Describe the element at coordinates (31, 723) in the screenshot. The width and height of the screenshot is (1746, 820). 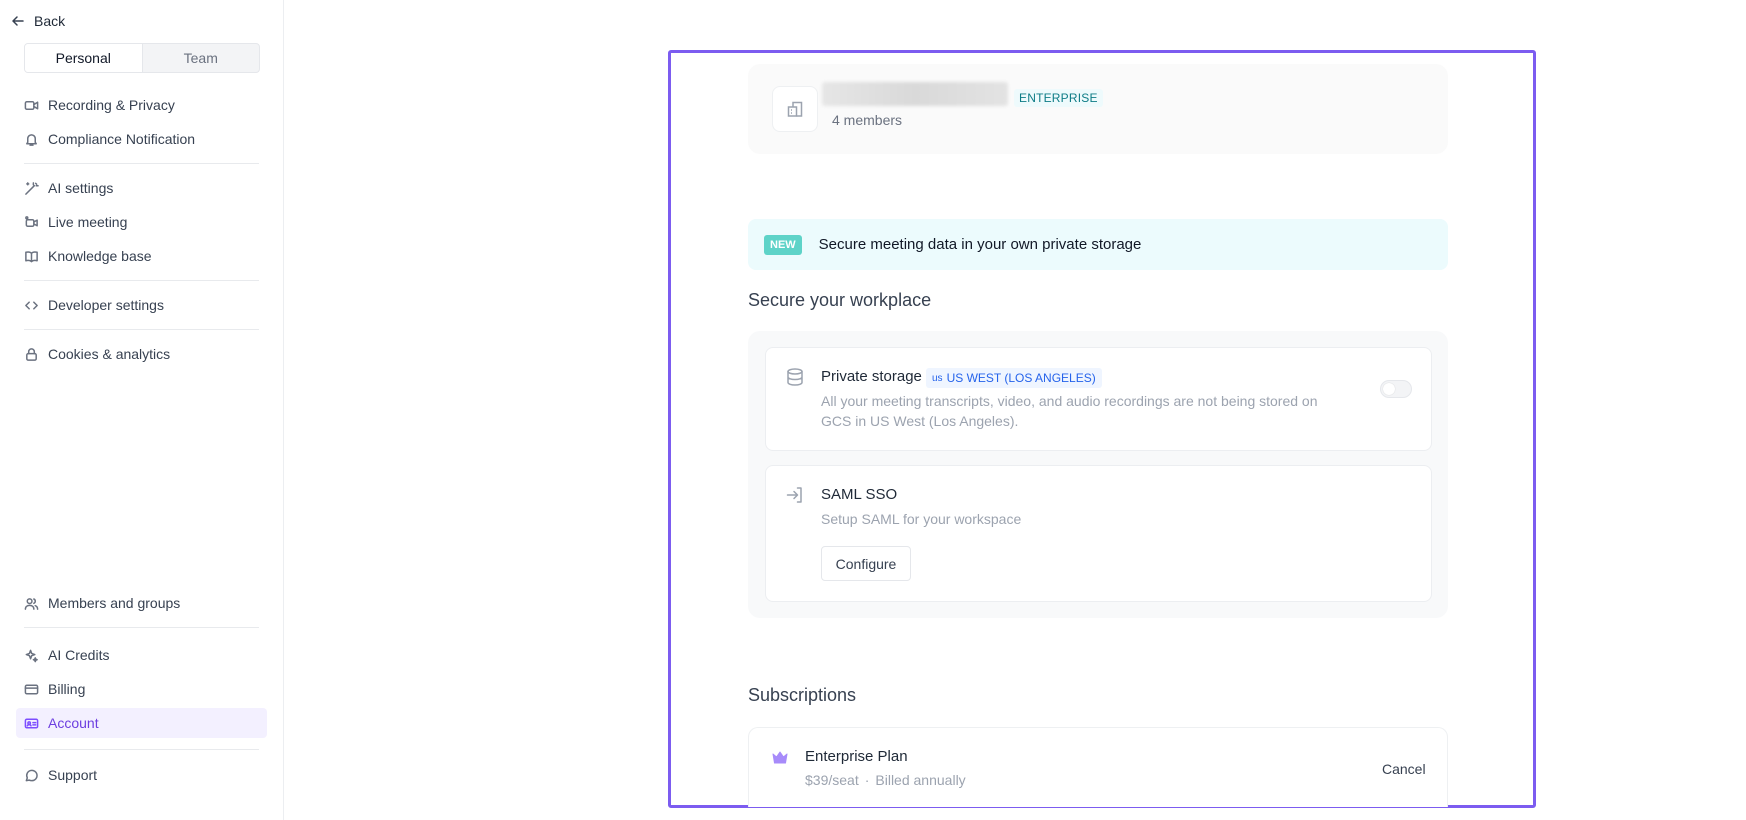
I see `id-card-icon` at that location.